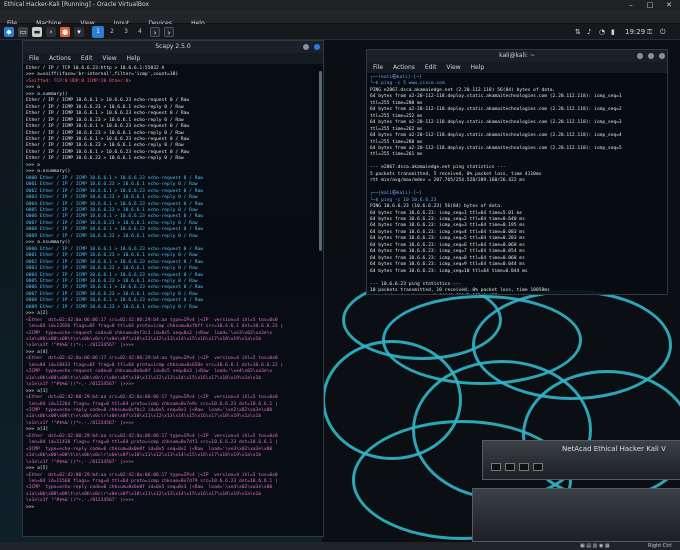 The height and width of the screenshot is (550, 680). I want to click on kali-menubar: File Actions Edit View Help, so click(517, 67).